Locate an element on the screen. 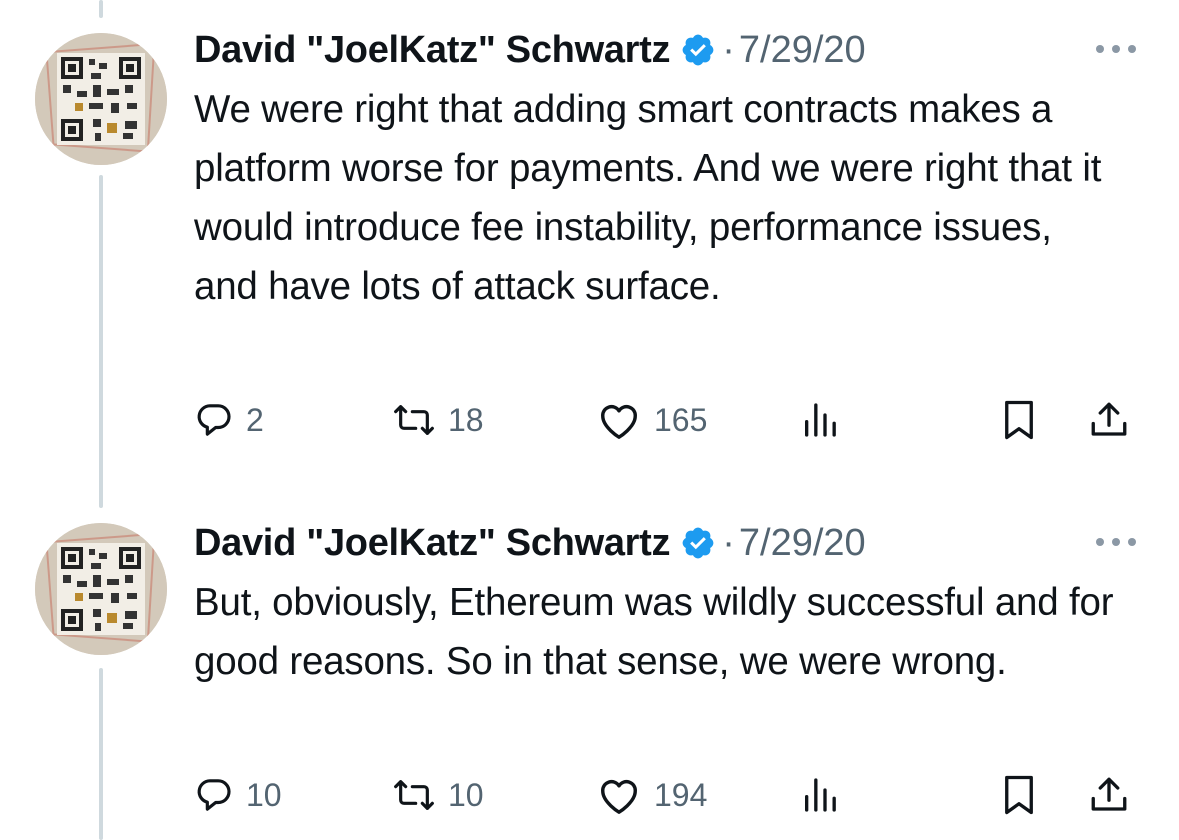  tweet-actions: 2 18 165 is located at coordinates (669, 420).